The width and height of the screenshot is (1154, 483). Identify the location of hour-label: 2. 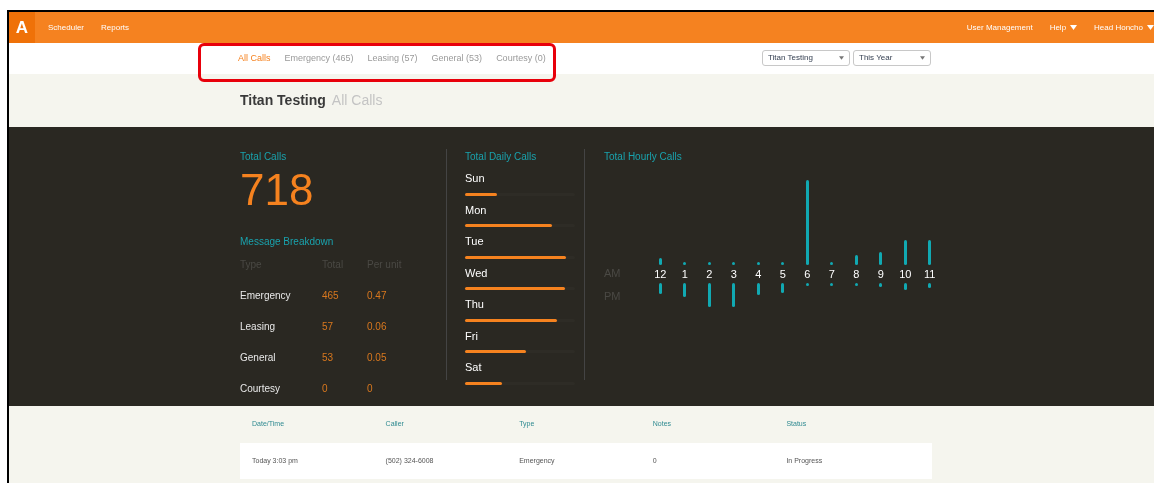
(709, 274).